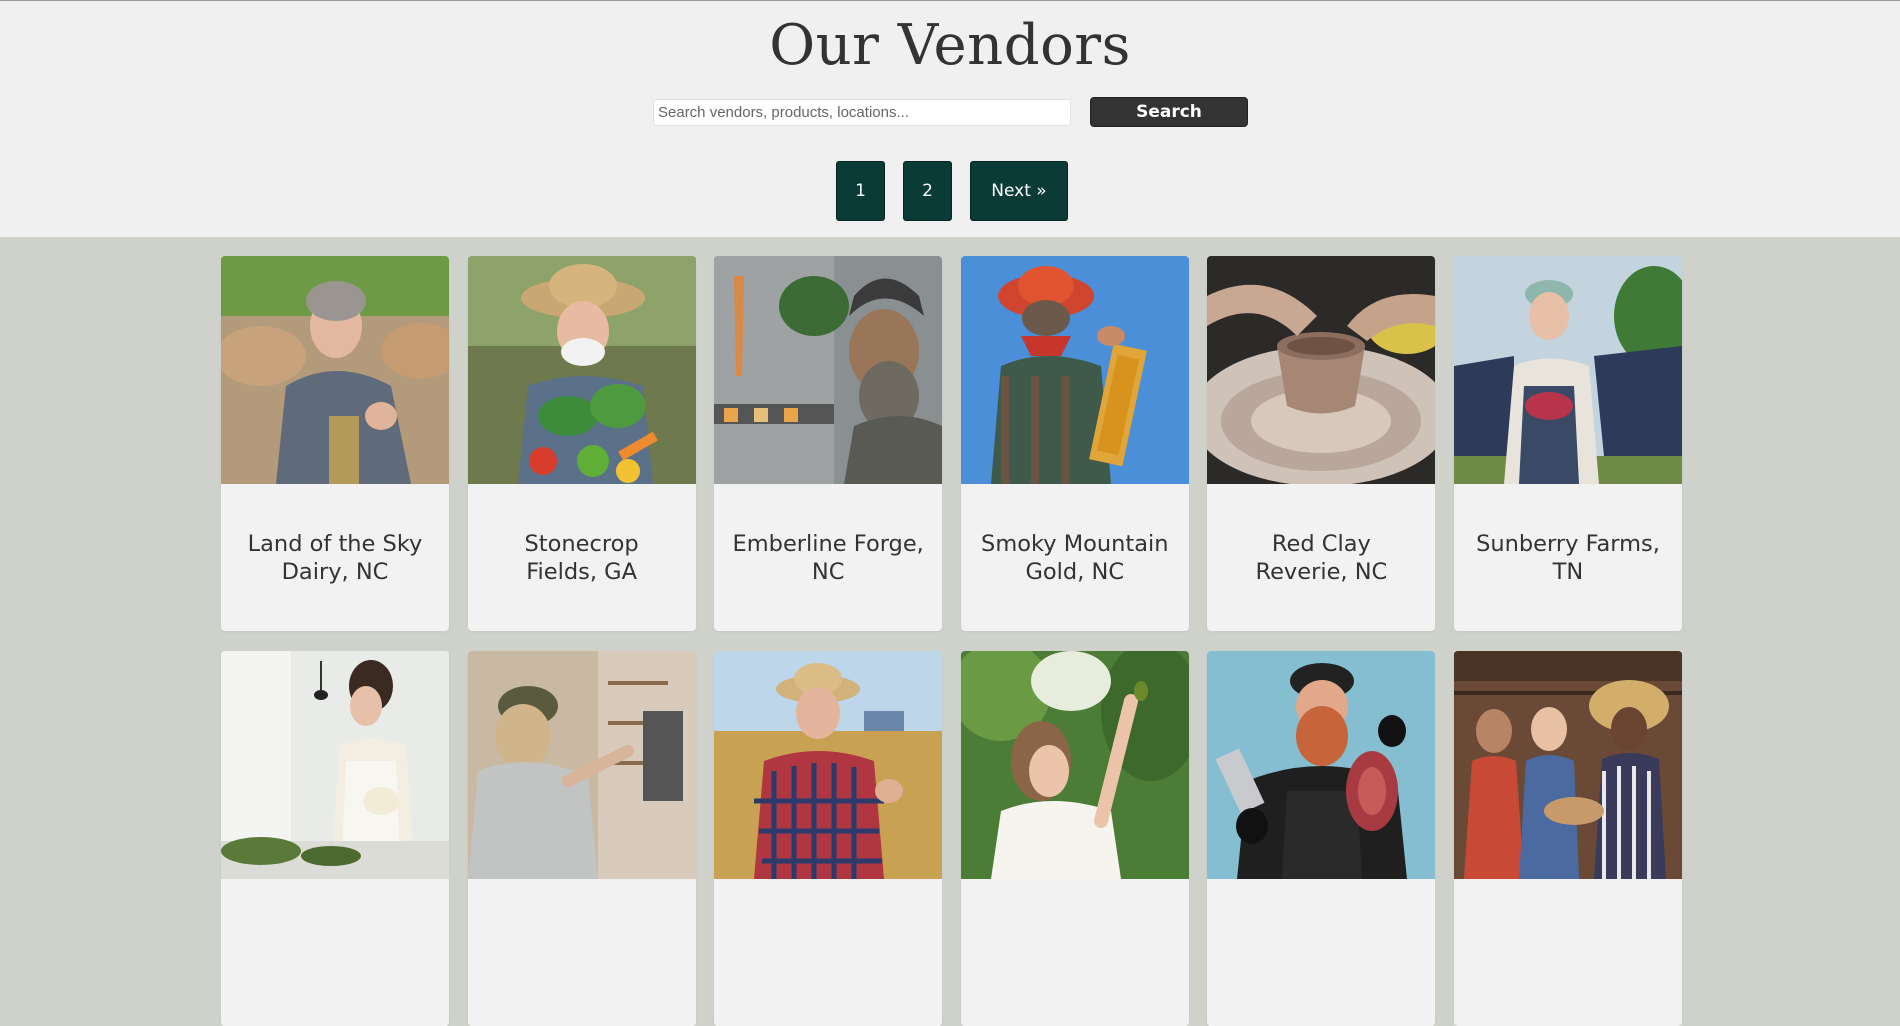 This screenshot has width=1900, height=1026. What do you see at coordinates (927, 191) in the screenshot?
I see `page-2-button: 2` at bounding box center [927, 191].